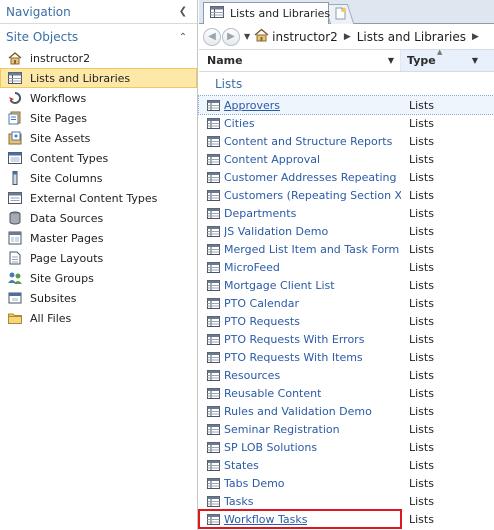  Describe the element at coordinates (98, 138) in the screenshot. I see `nav-item-site-assets: Site Assets` at that location.